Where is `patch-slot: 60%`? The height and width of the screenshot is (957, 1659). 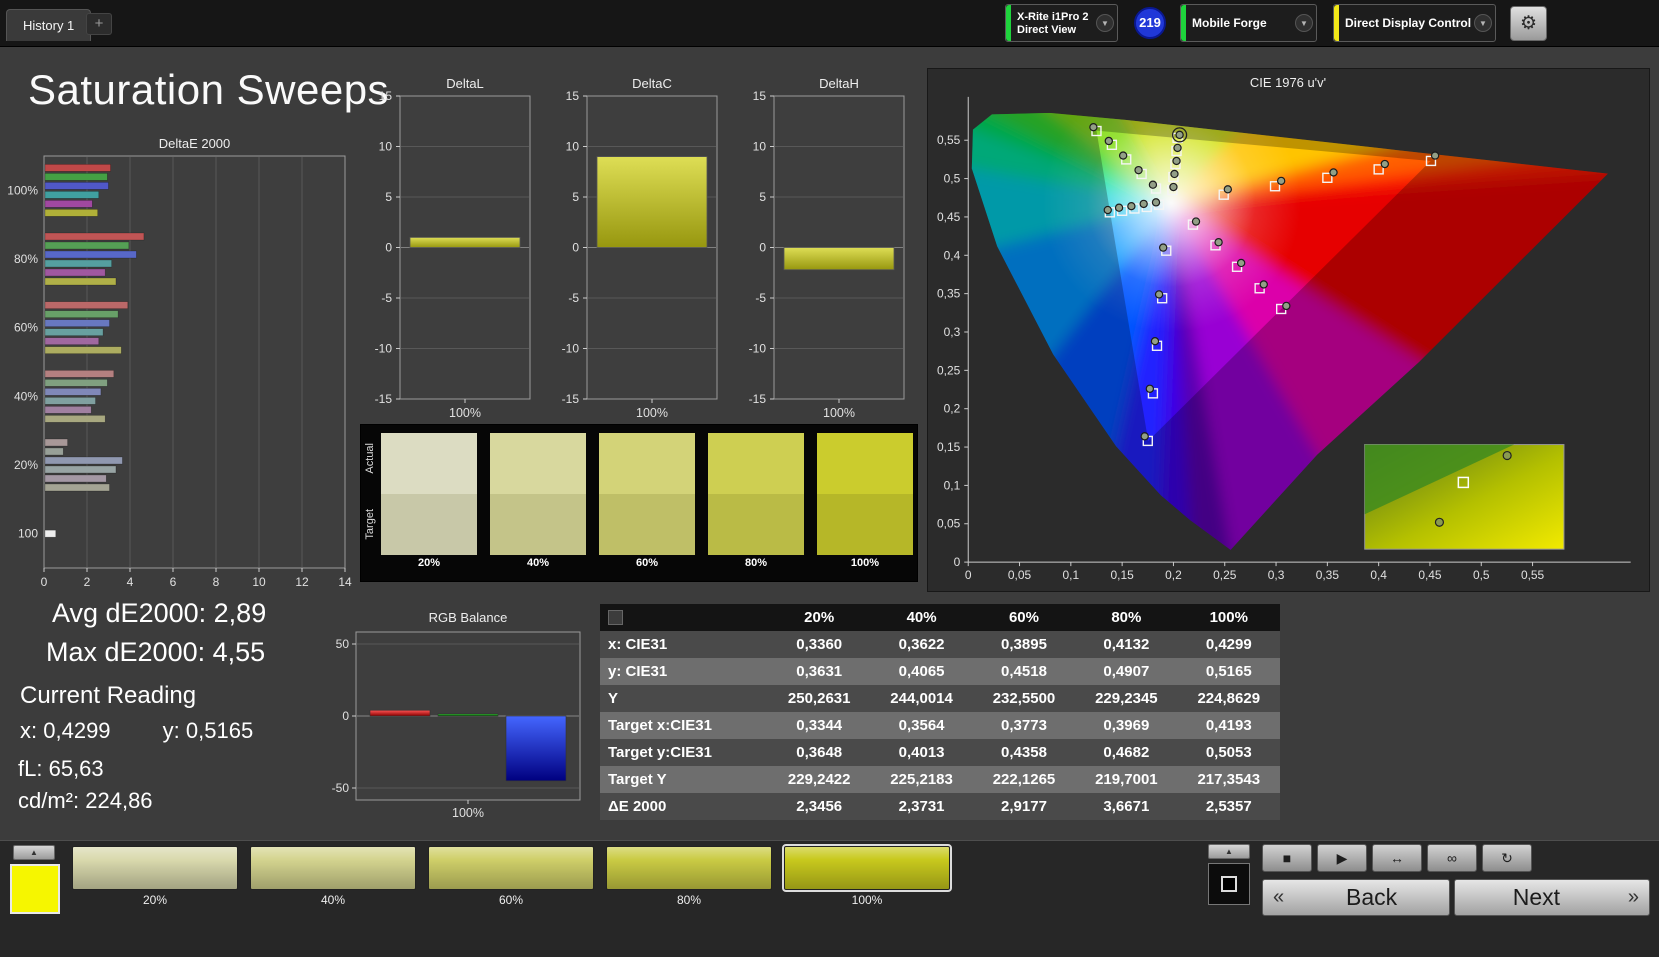 patch-slot: 60% is located at coordinates (511, 876).